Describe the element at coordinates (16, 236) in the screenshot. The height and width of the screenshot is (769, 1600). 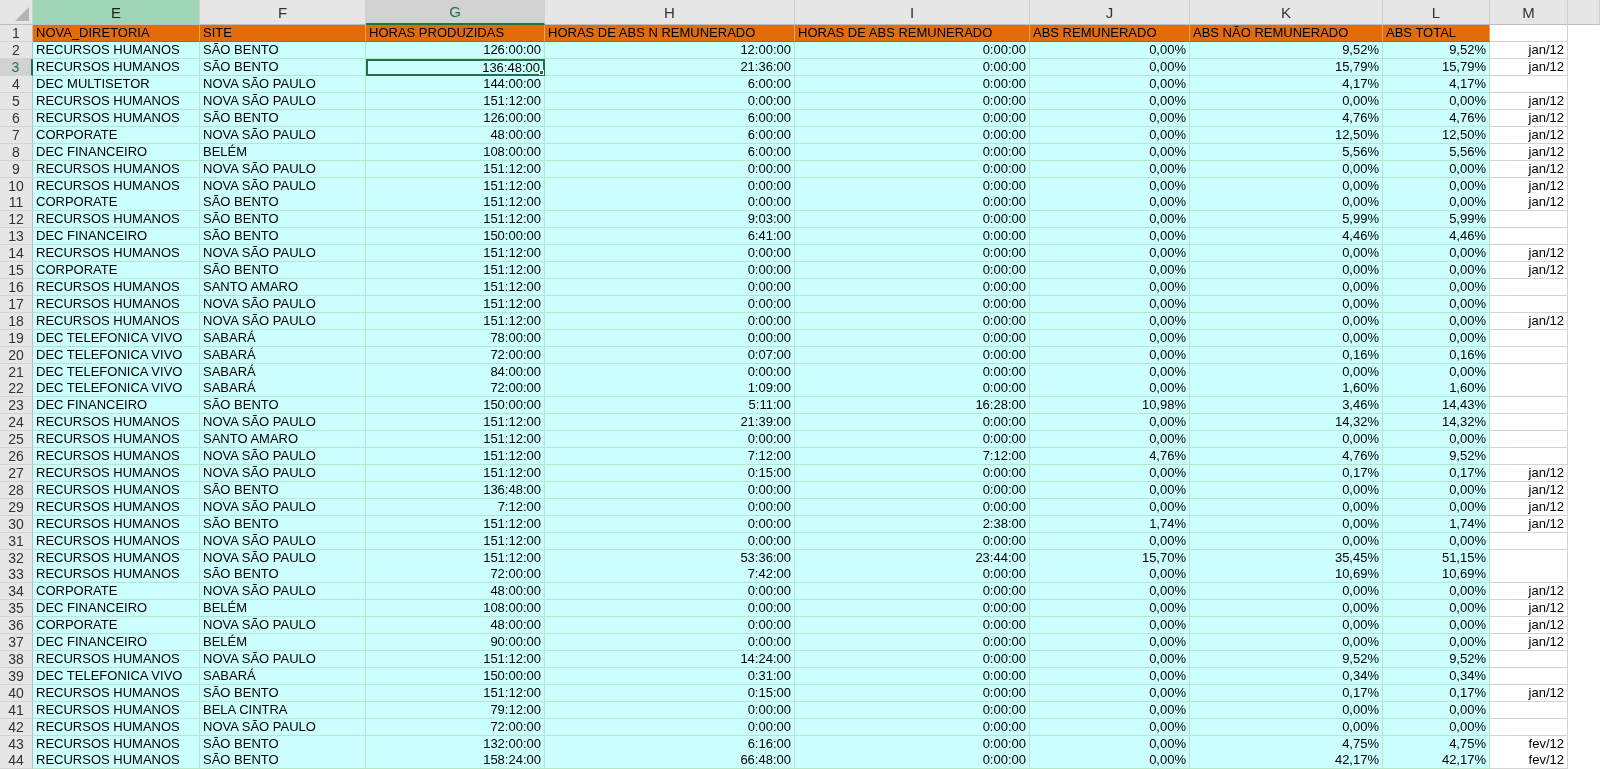
I see `row-number: 13` at that location.